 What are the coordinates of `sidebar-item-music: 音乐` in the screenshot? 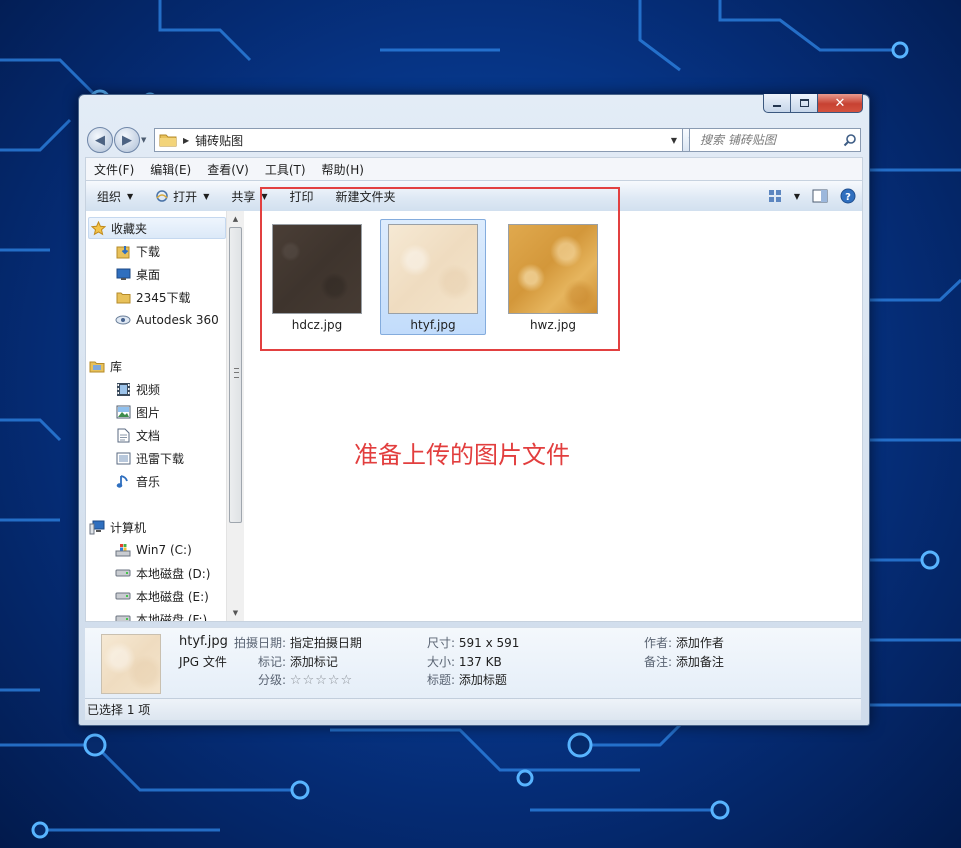 It's located at (137, 481).